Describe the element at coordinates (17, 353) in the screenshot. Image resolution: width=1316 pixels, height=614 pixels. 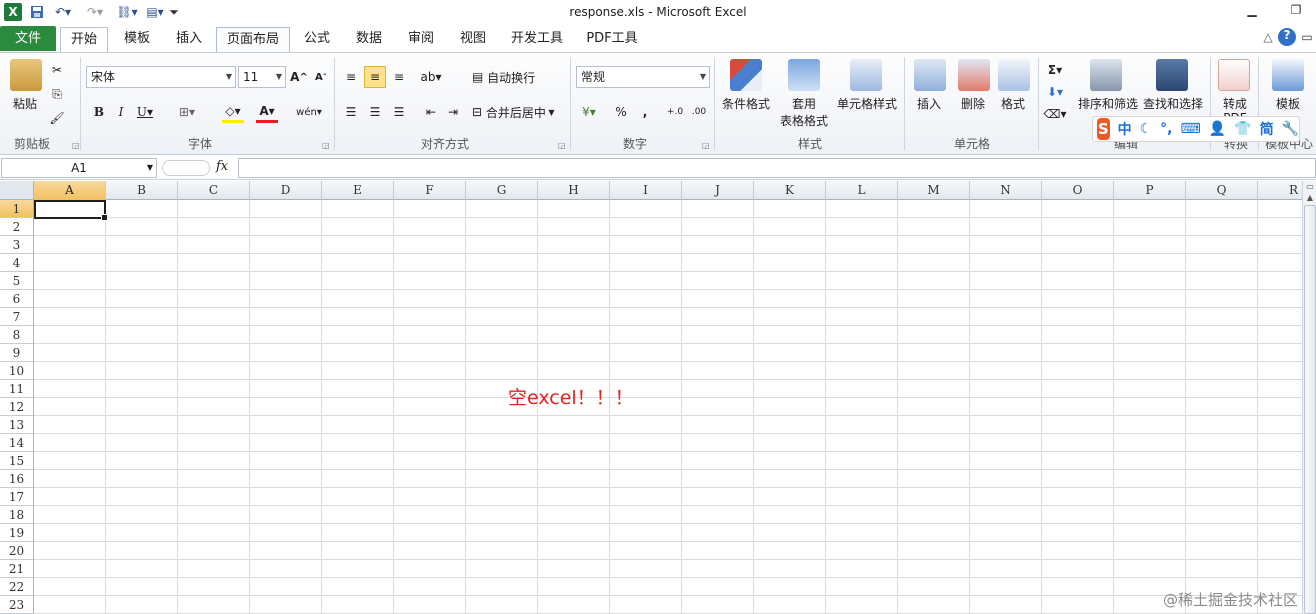
I see `row-header-9: 9` at that location.